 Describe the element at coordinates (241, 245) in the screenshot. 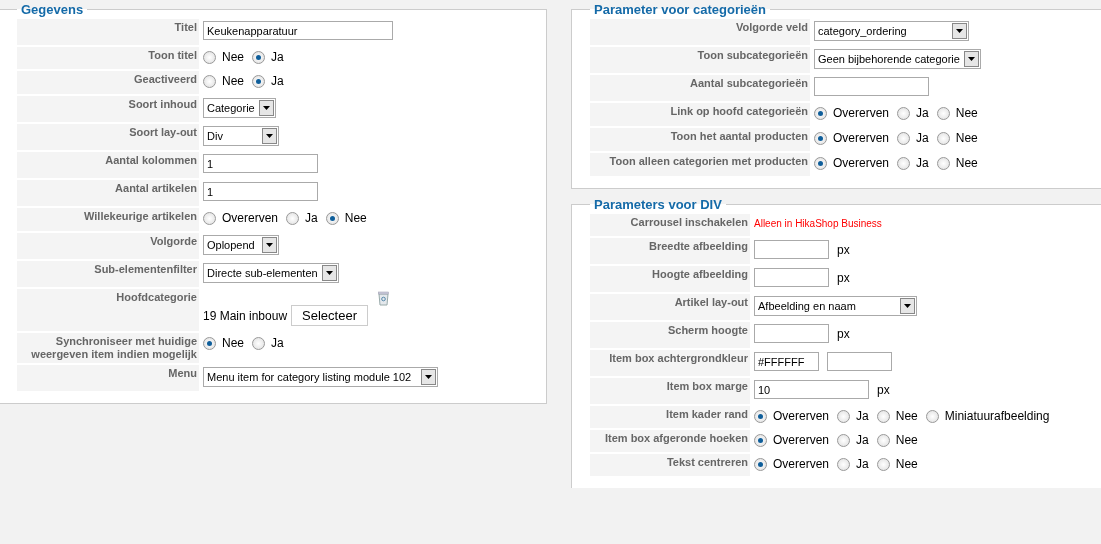

I see `dropdown: Oplopend` at that location.